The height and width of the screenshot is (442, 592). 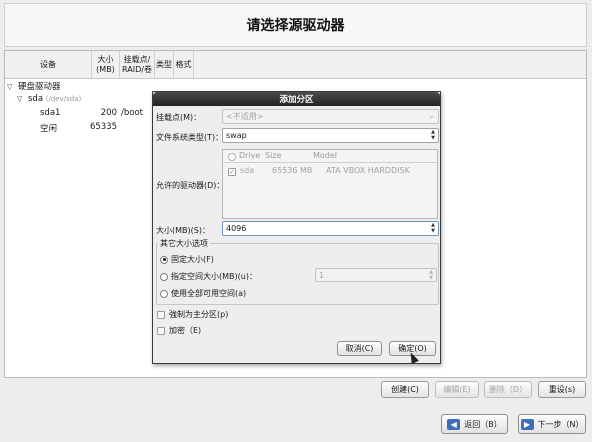 I want to click on disk-path: (/dev/sda), so click(x=63, y=99).